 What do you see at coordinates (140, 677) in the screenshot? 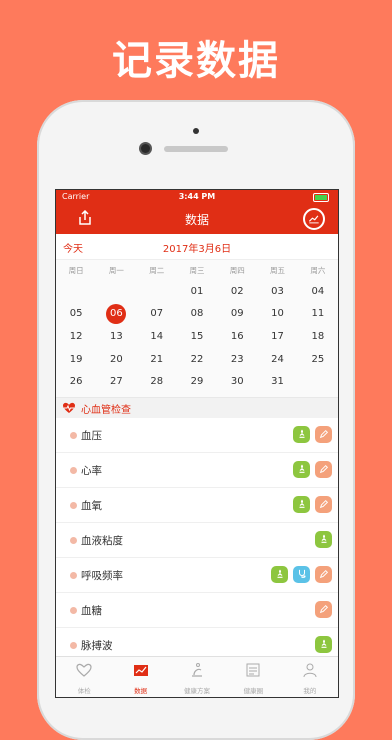
I see `tab-1: 数据` at bounding box center [140, 677].